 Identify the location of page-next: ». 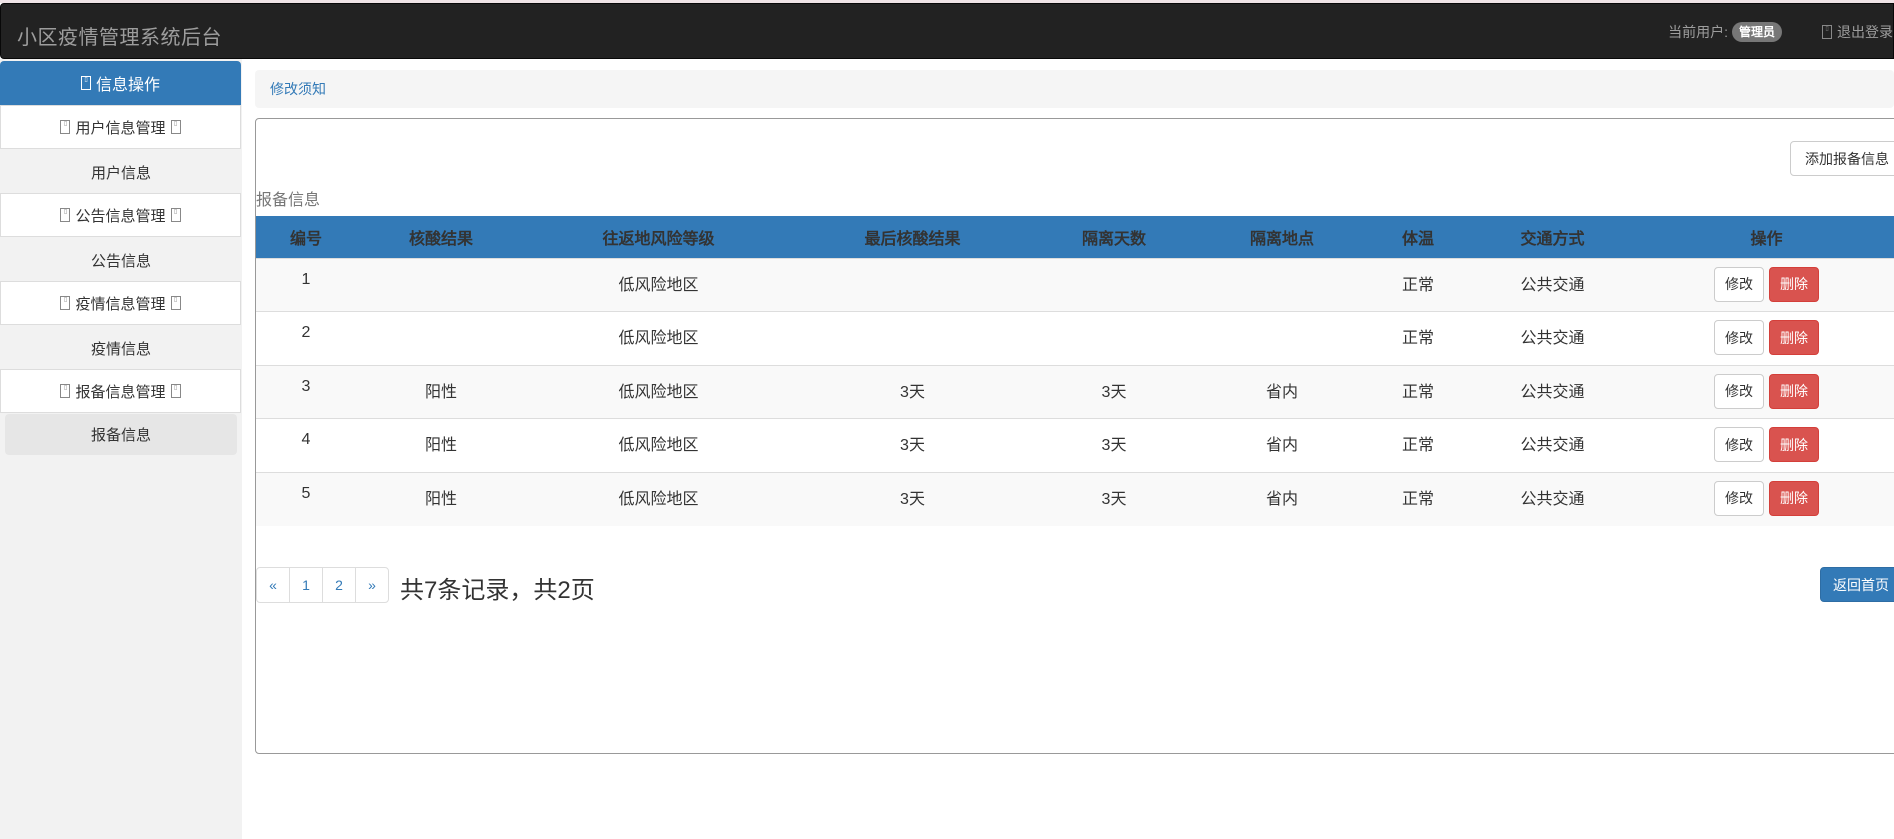
(372, 585).